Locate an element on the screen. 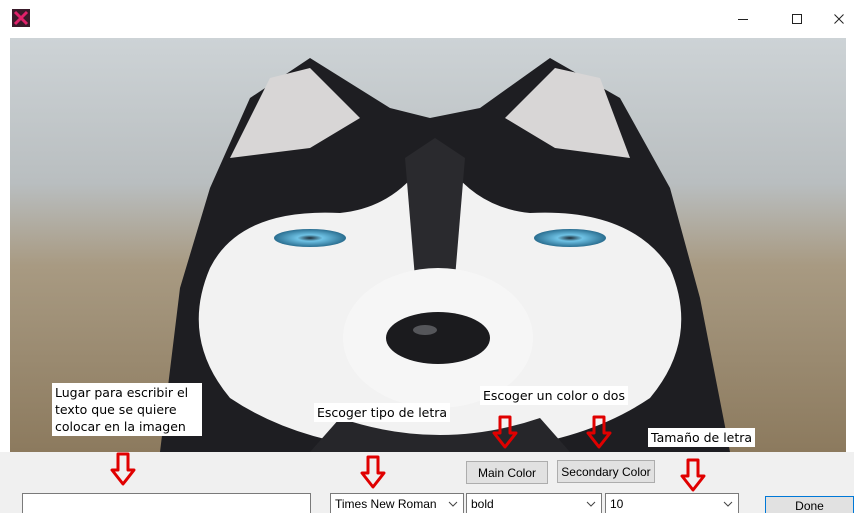 Image resolution: width=854 pixels, height=513 pixels. minimize-button is located at coordinates (743, 19).